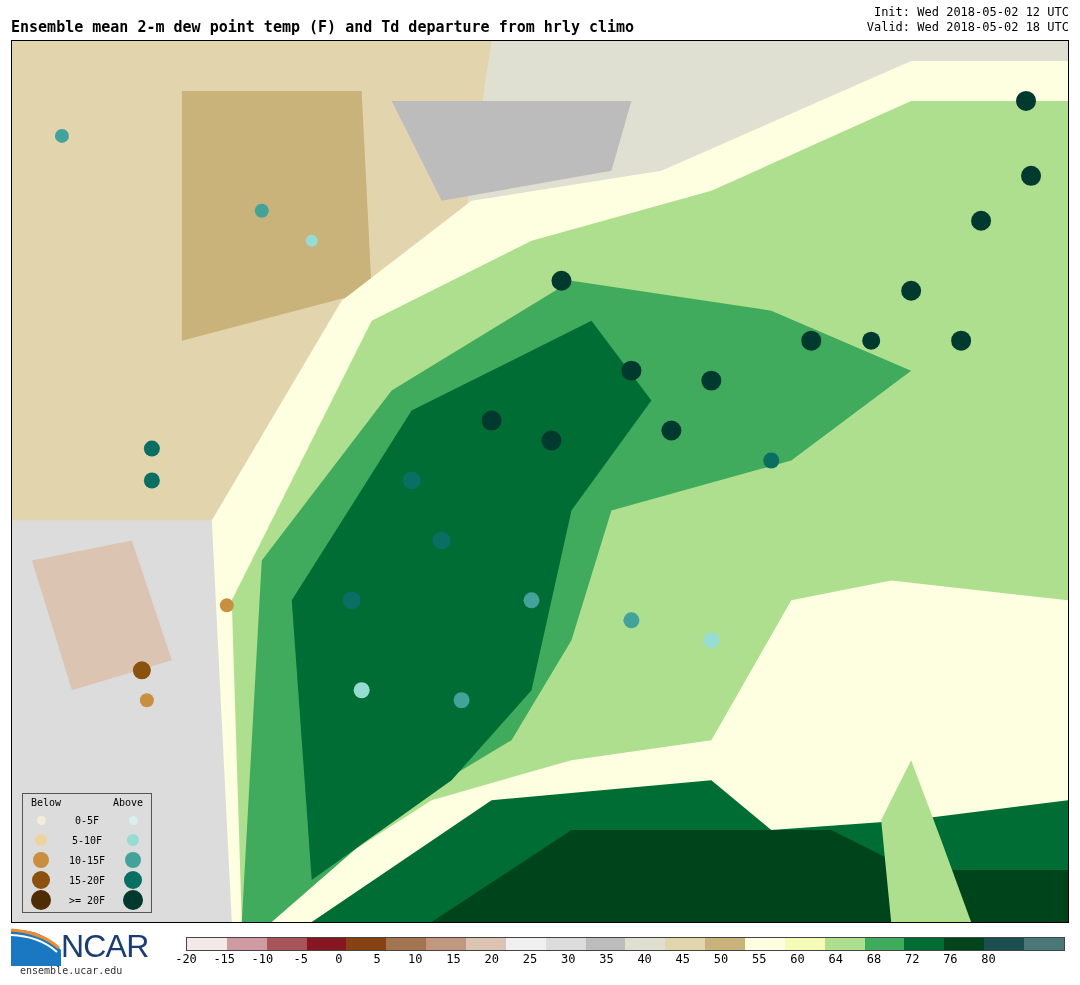 The height and width of the screenshot is (985, 1080). I want to click on valid-time: Valid: Wed 2018-05-02 18 UTC, so click(967, 27).